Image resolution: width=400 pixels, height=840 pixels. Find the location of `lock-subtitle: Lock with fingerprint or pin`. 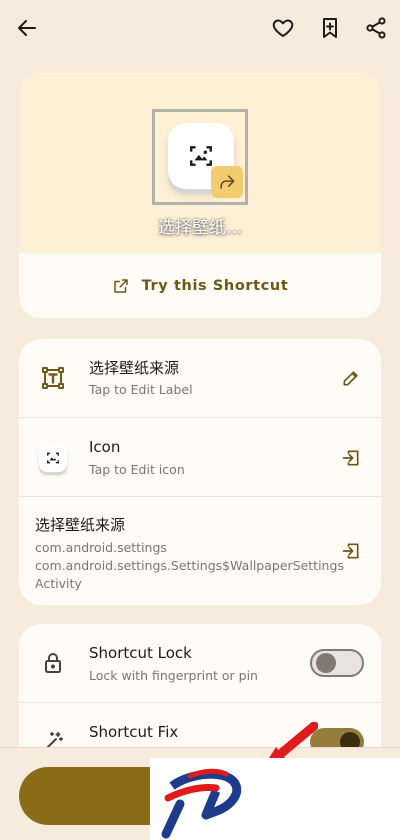

lock-subtitle: Lock with fingerprint or pin is located at coordinates (173, 675).